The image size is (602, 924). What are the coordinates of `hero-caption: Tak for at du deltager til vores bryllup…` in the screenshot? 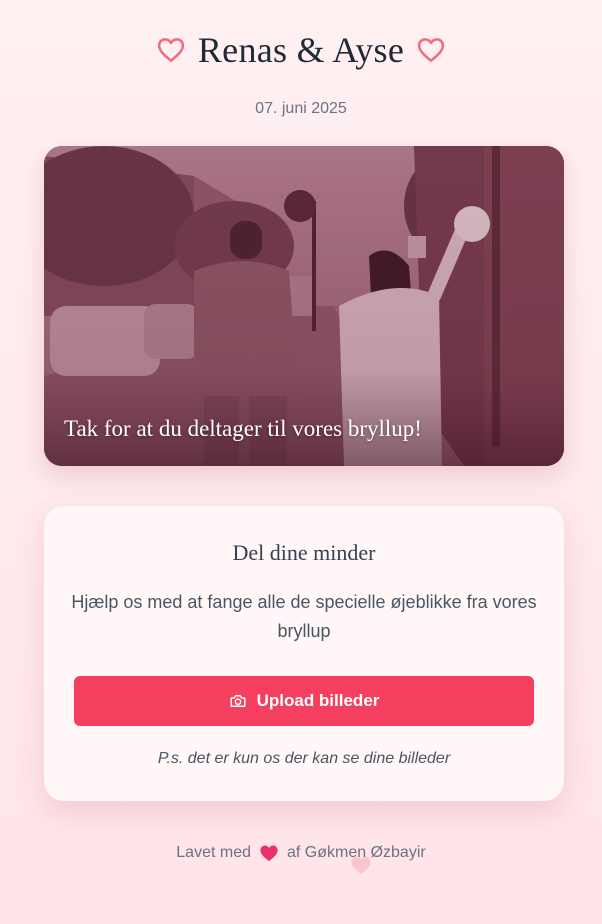 It's located at (243, 428).